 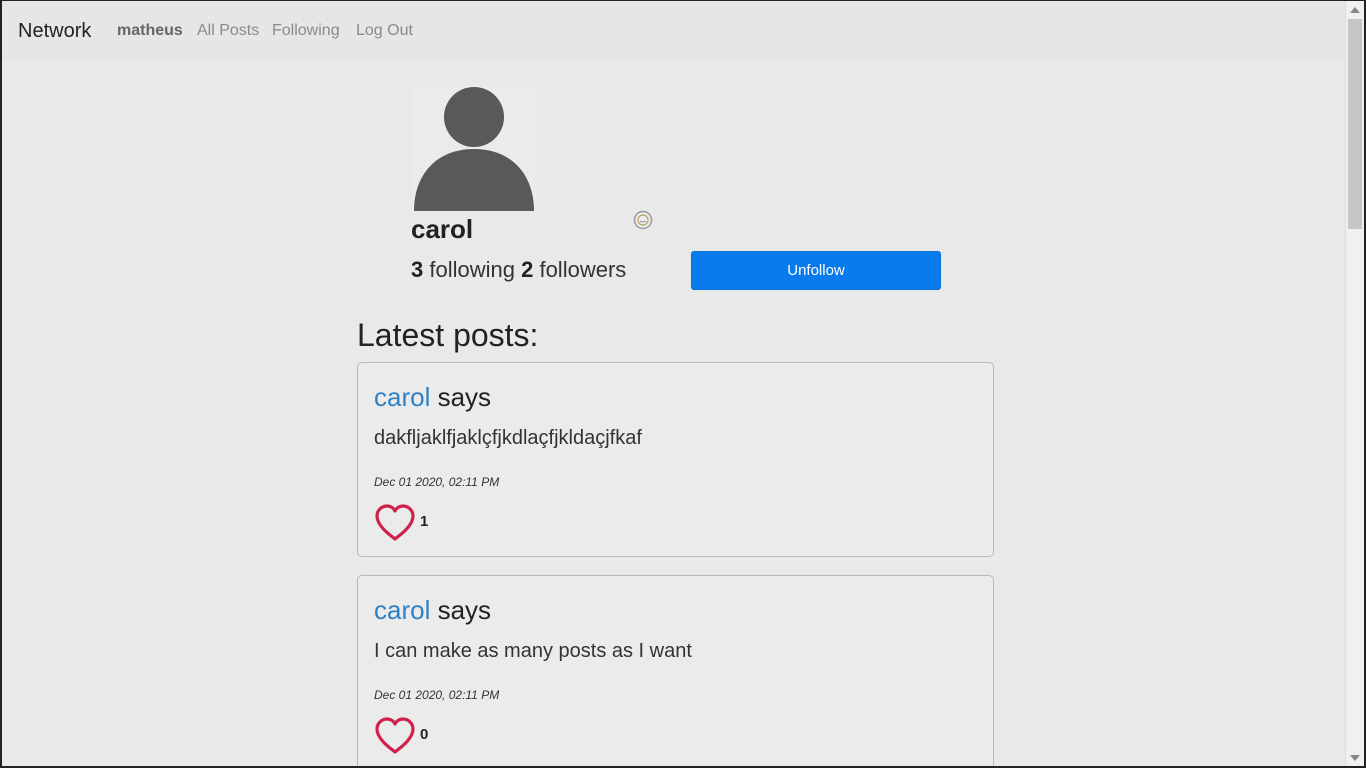 What do you see at coordinates (417, 269) in the screenshot?
I see `following-count: 3` at bounding box center [417, 269].